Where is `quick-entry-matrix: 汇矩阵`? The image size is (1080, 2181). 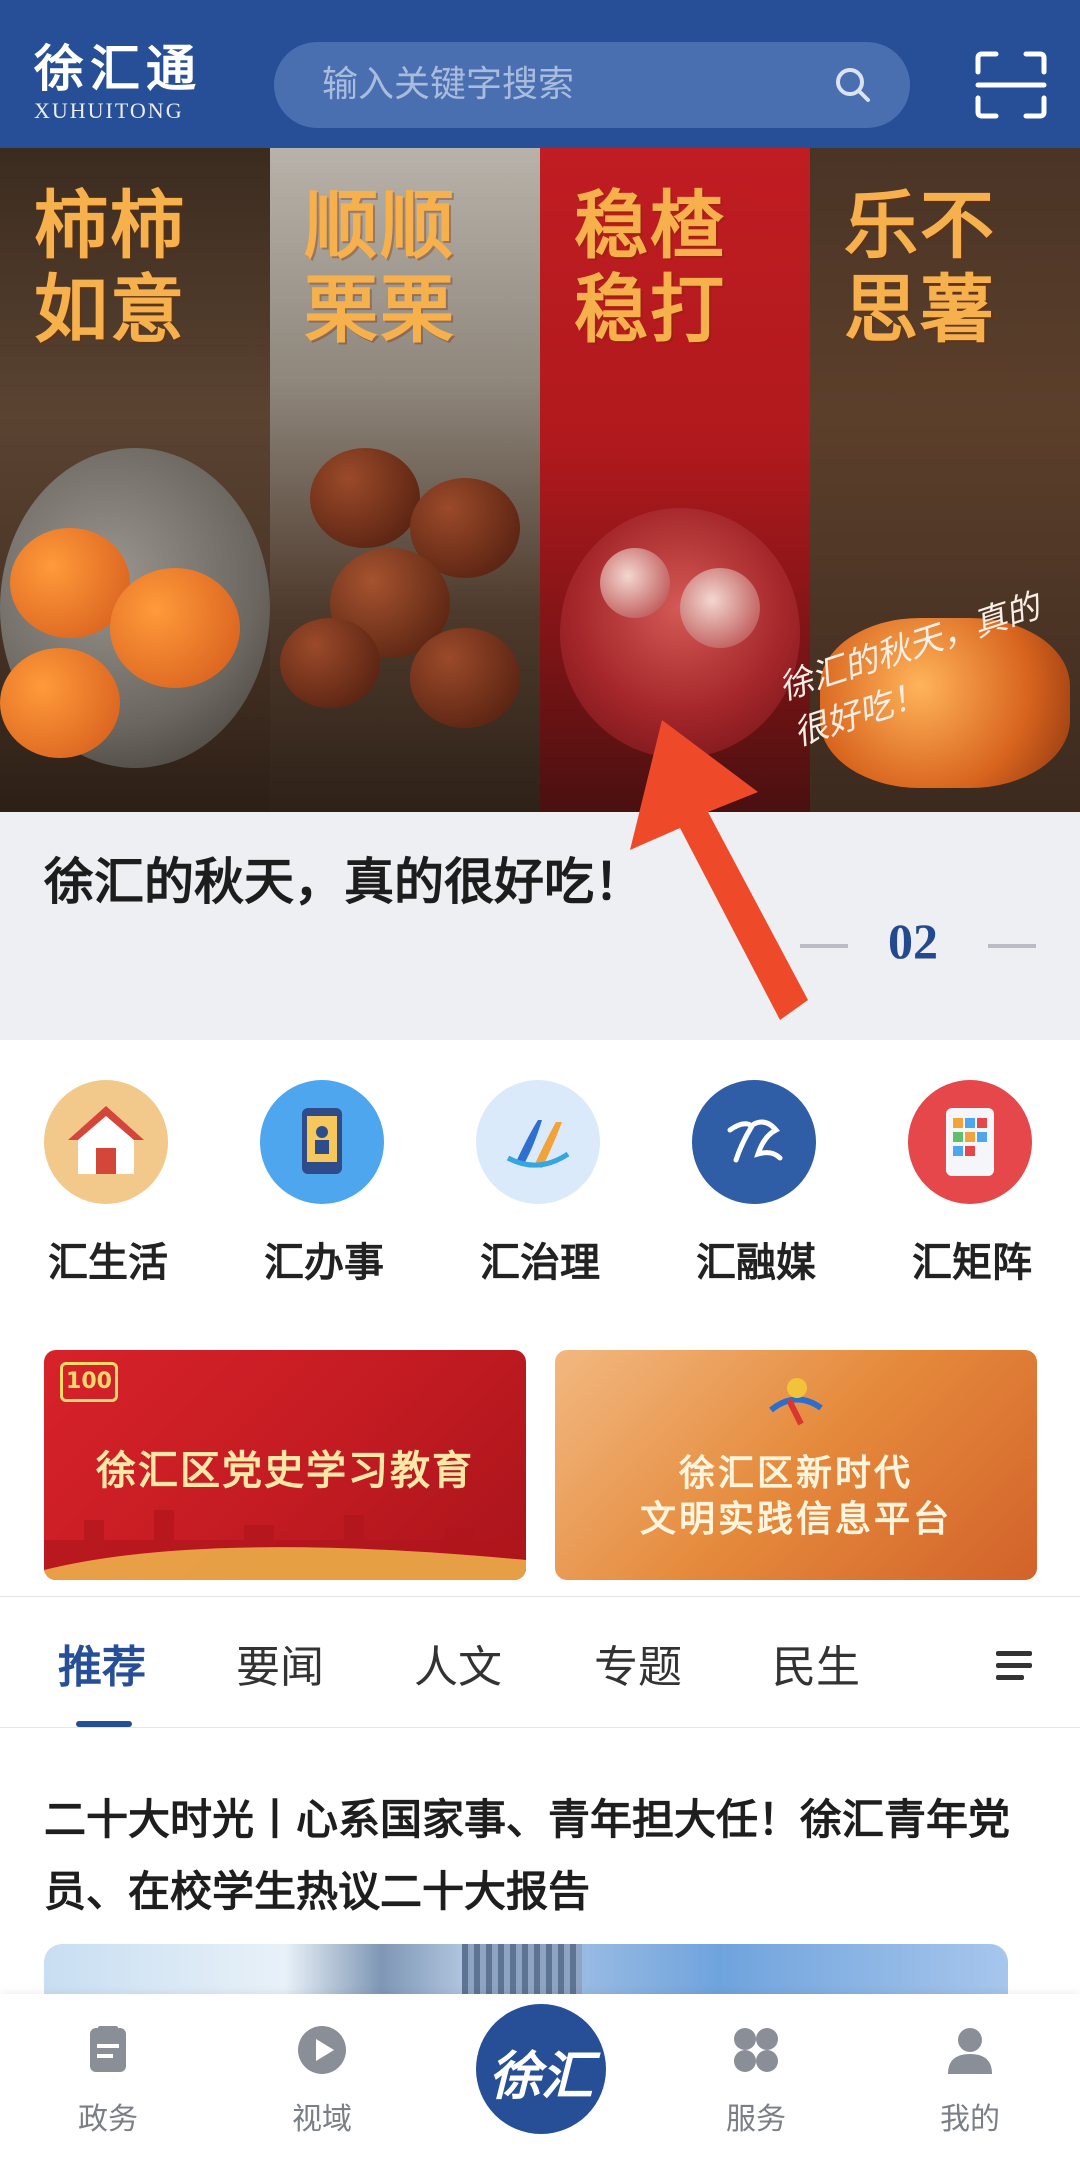 quick-entry-matrix: 汇矩阵 is located at coordinates (954, 1185).